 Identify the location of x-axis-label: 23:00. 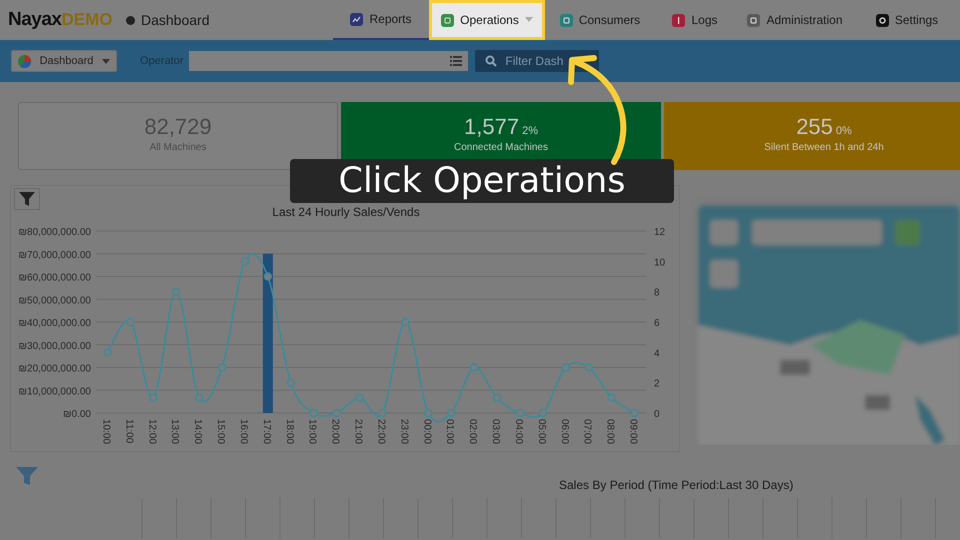
(404, 431).